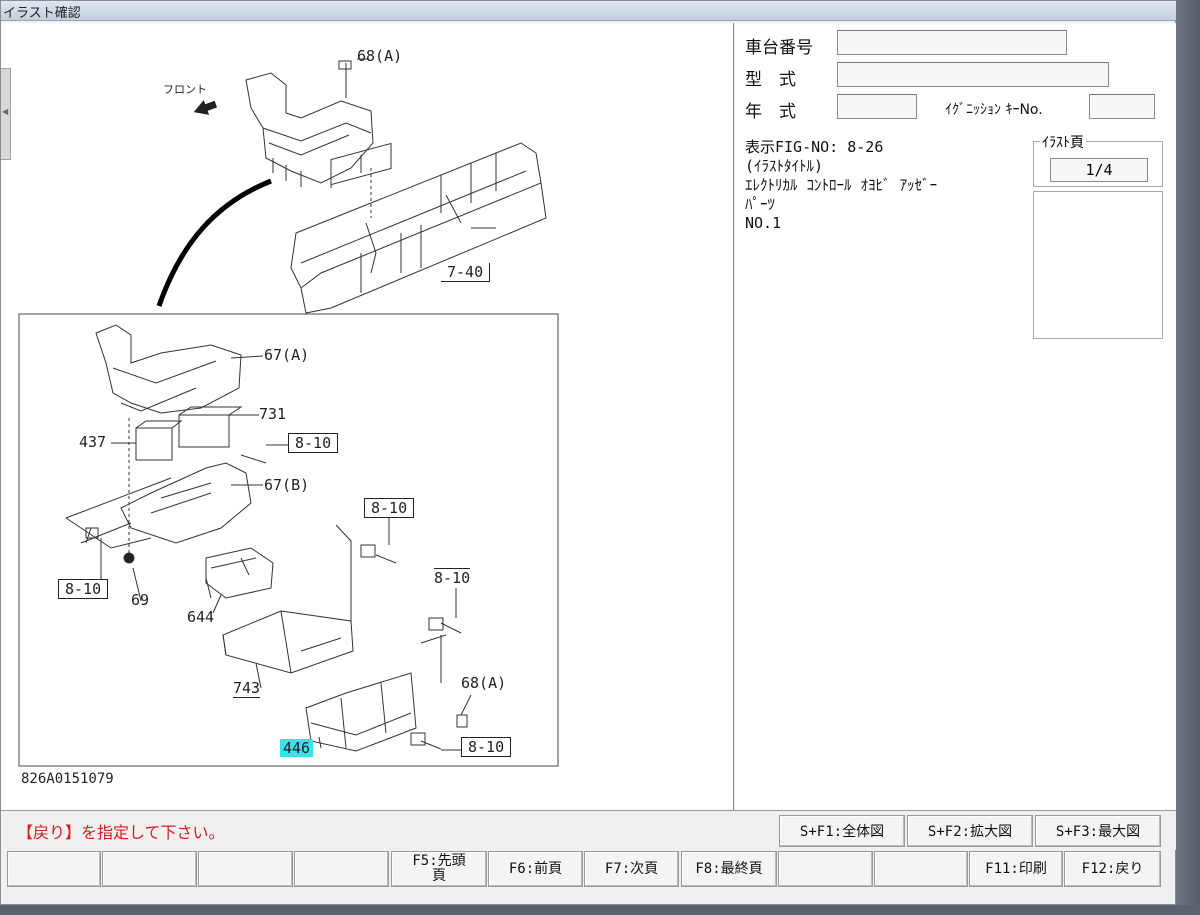 Image resolution: width=1200 pixels, height=915 pixels. Describe the element at coordinates (313, 443) in the screenshot. I see `callout-8-10-a: 8-10` at that location.